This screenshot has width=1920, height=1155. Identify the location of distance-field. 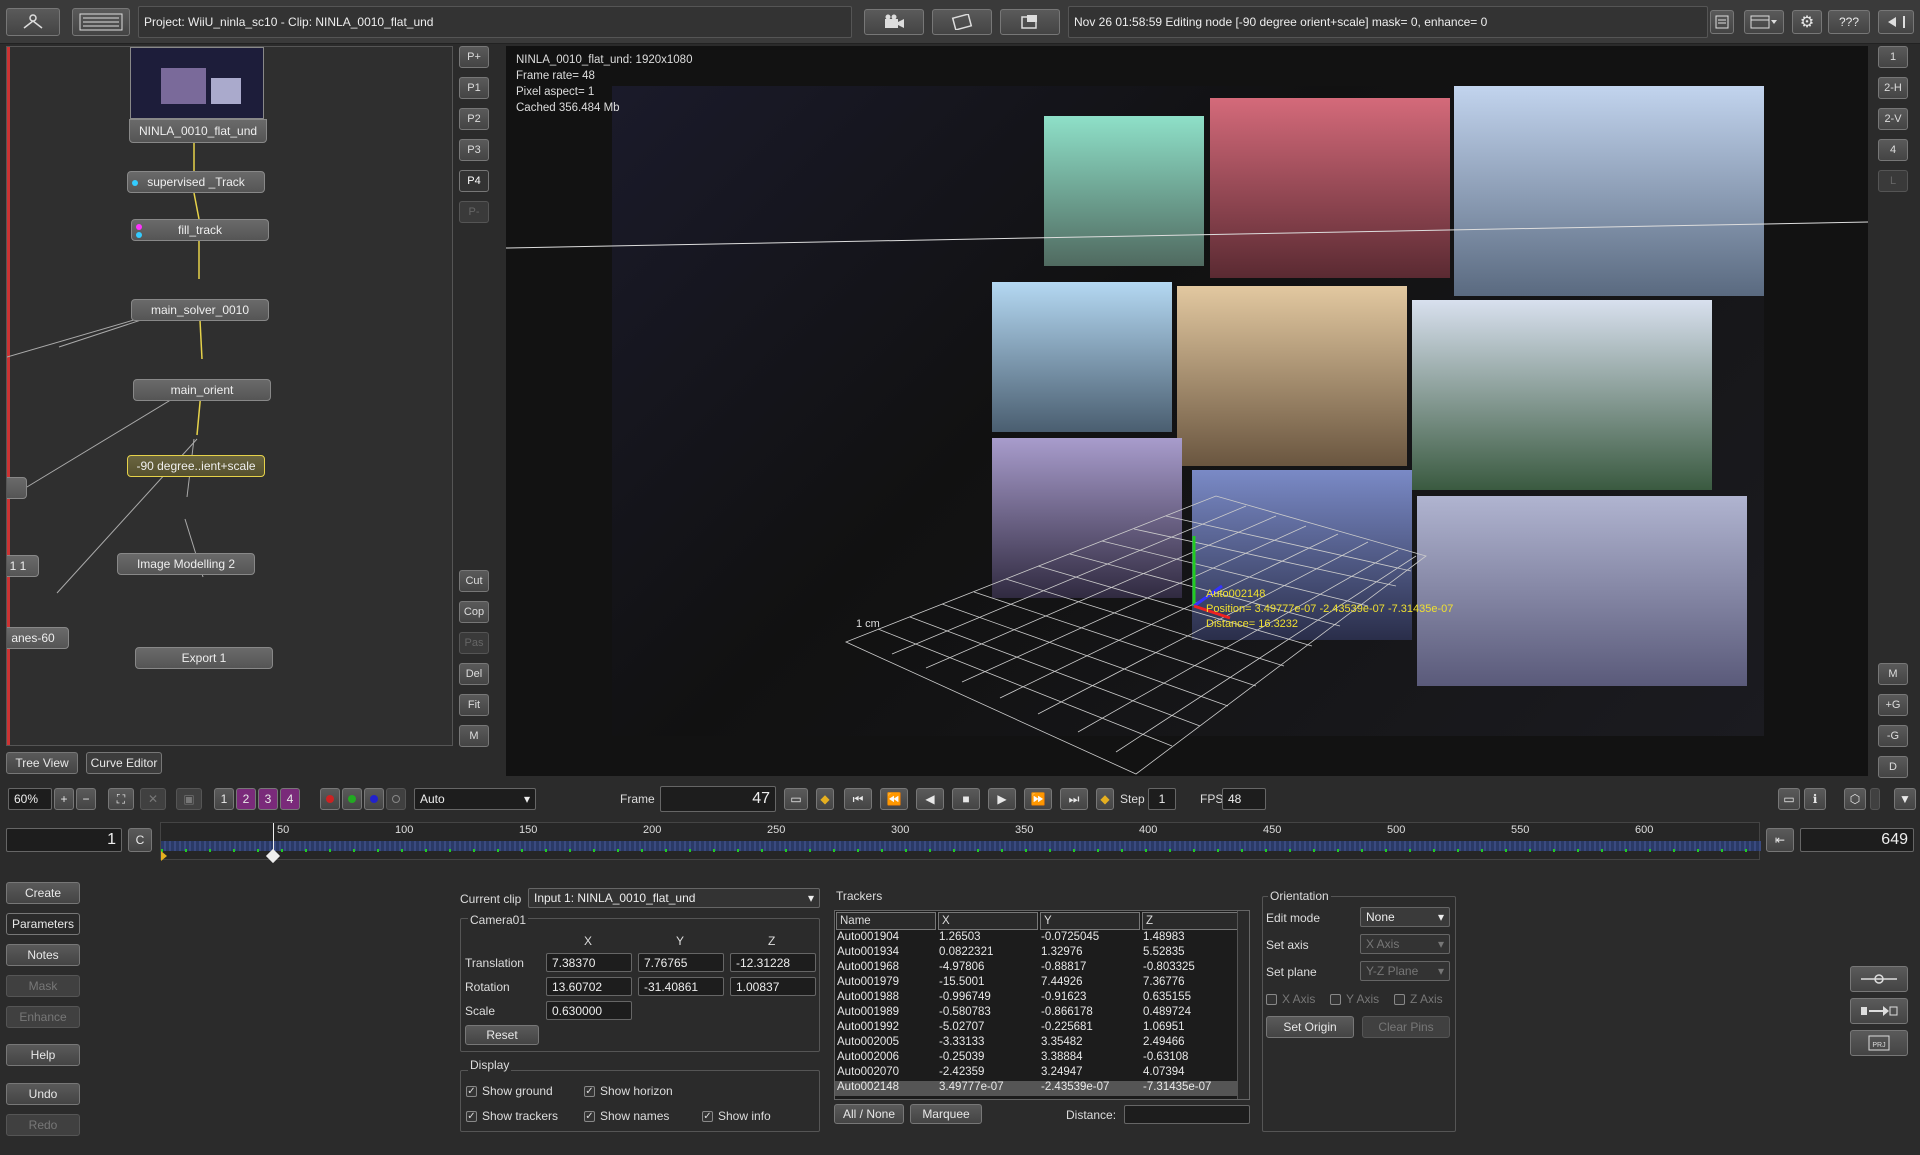
(1187, 1114).